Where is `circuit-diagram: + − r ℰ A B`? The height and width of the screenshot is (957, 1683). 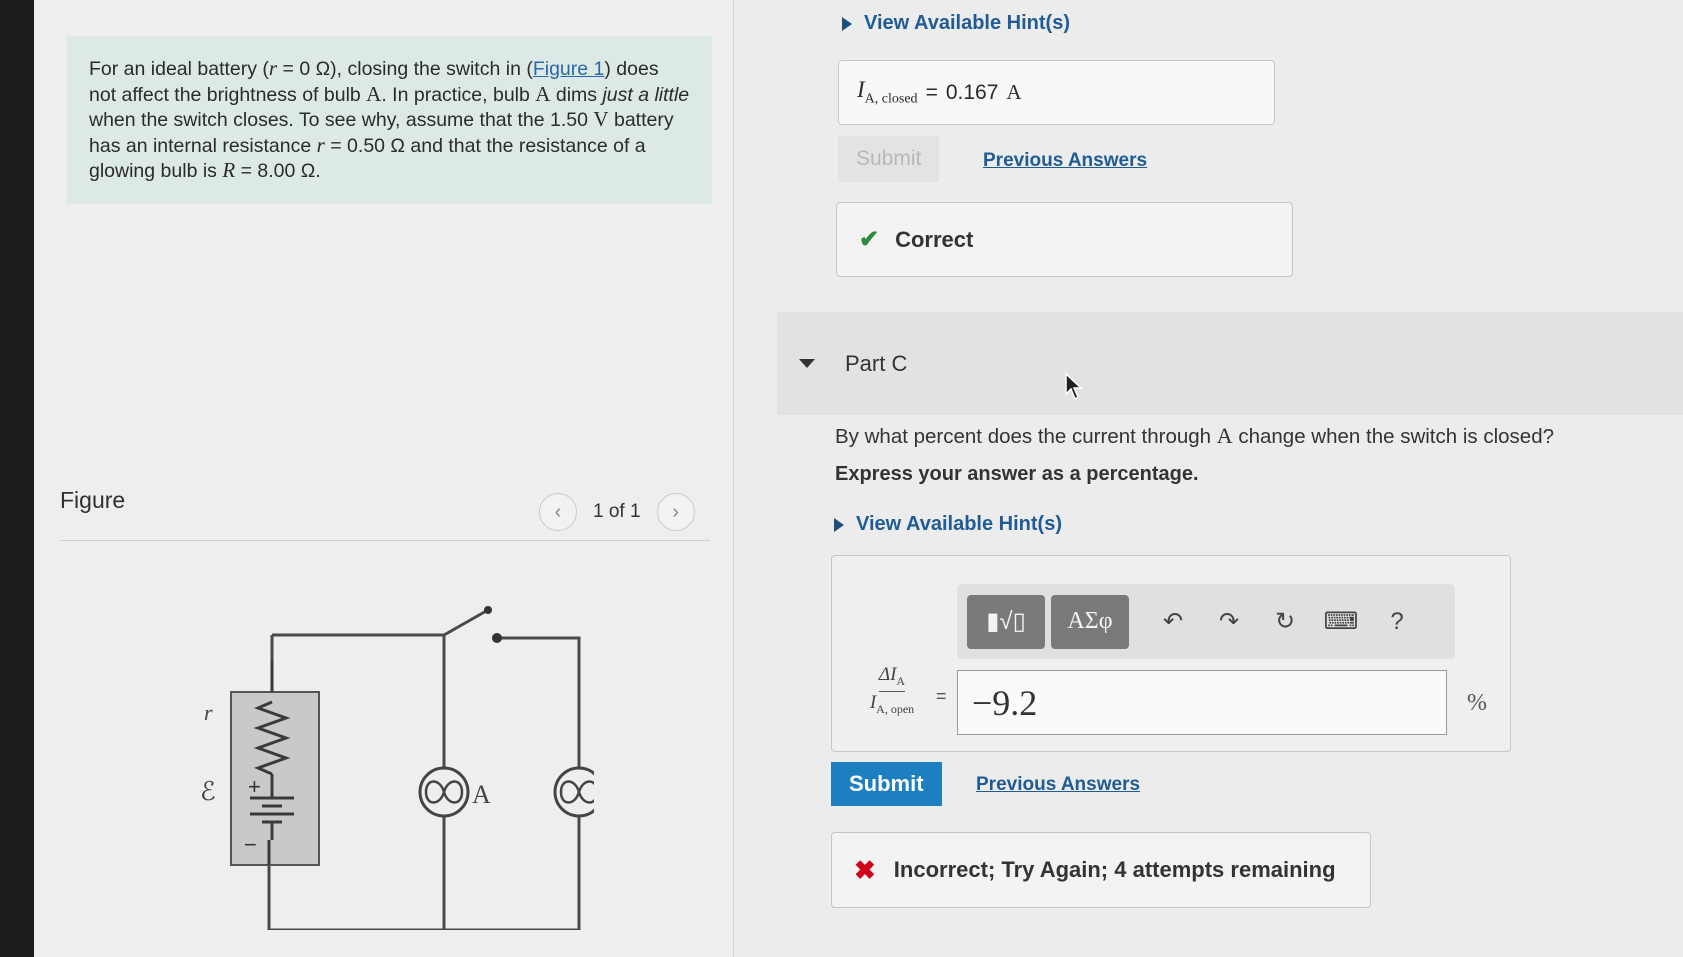
circuit-diagram: + − r ℰ A B is located at coordinates (397, 768).